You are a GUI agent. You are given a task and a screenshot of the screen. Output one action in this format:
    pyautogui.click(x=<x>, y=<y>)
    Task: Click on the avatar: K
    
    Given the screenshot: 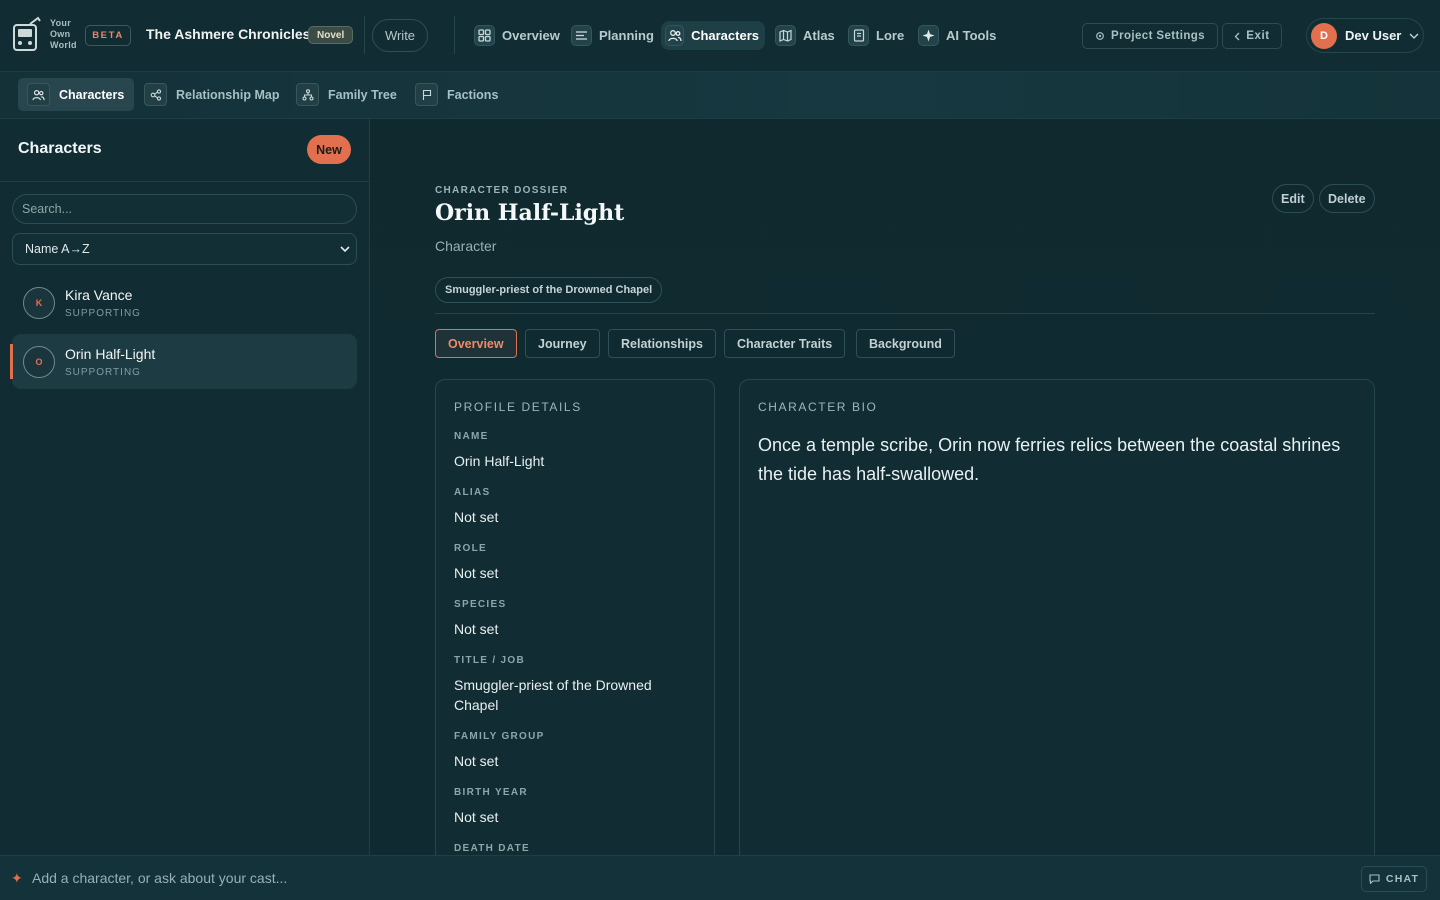 What is the action you would take?
    pyautogui.click(x=39, y=303)
    